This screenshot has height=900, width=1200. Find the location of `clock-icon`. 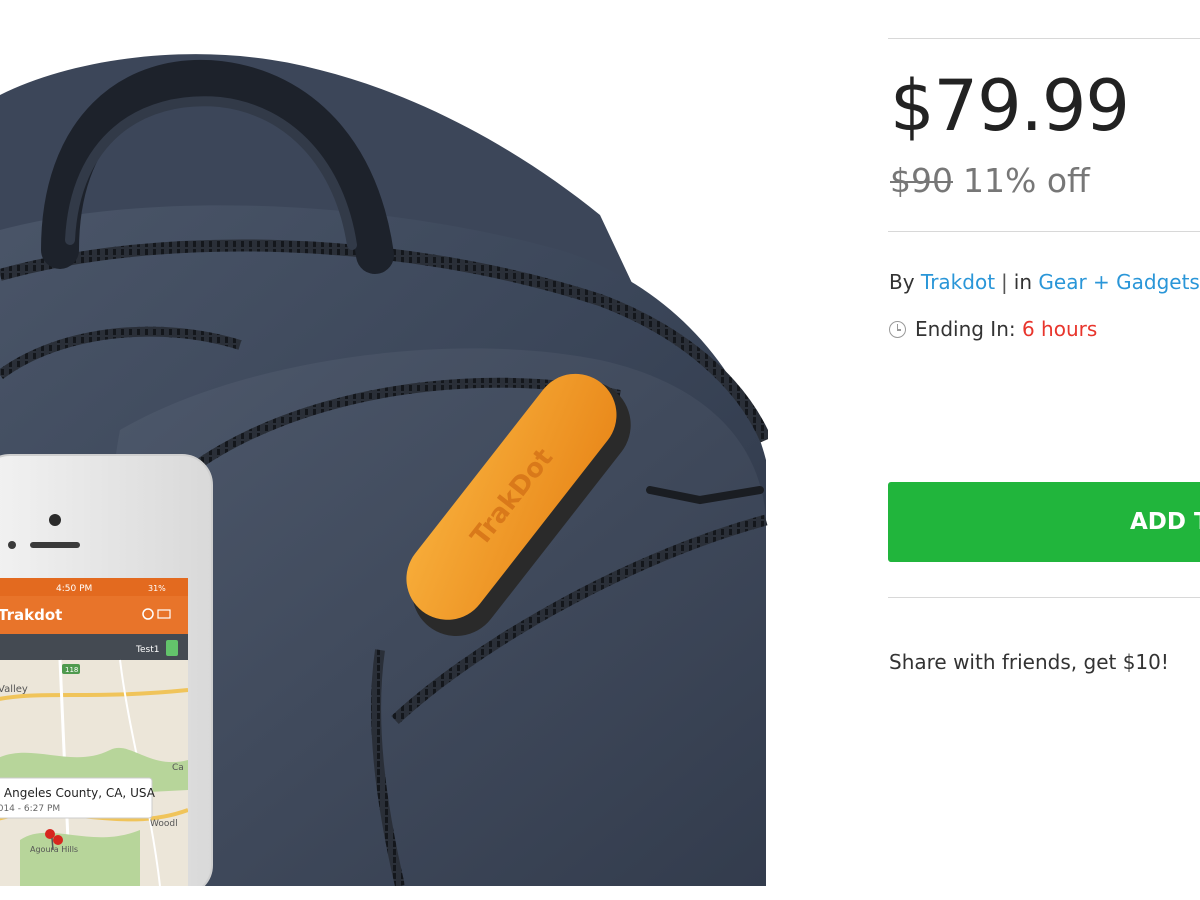

clock-icon is located at coordinates (897, 329).